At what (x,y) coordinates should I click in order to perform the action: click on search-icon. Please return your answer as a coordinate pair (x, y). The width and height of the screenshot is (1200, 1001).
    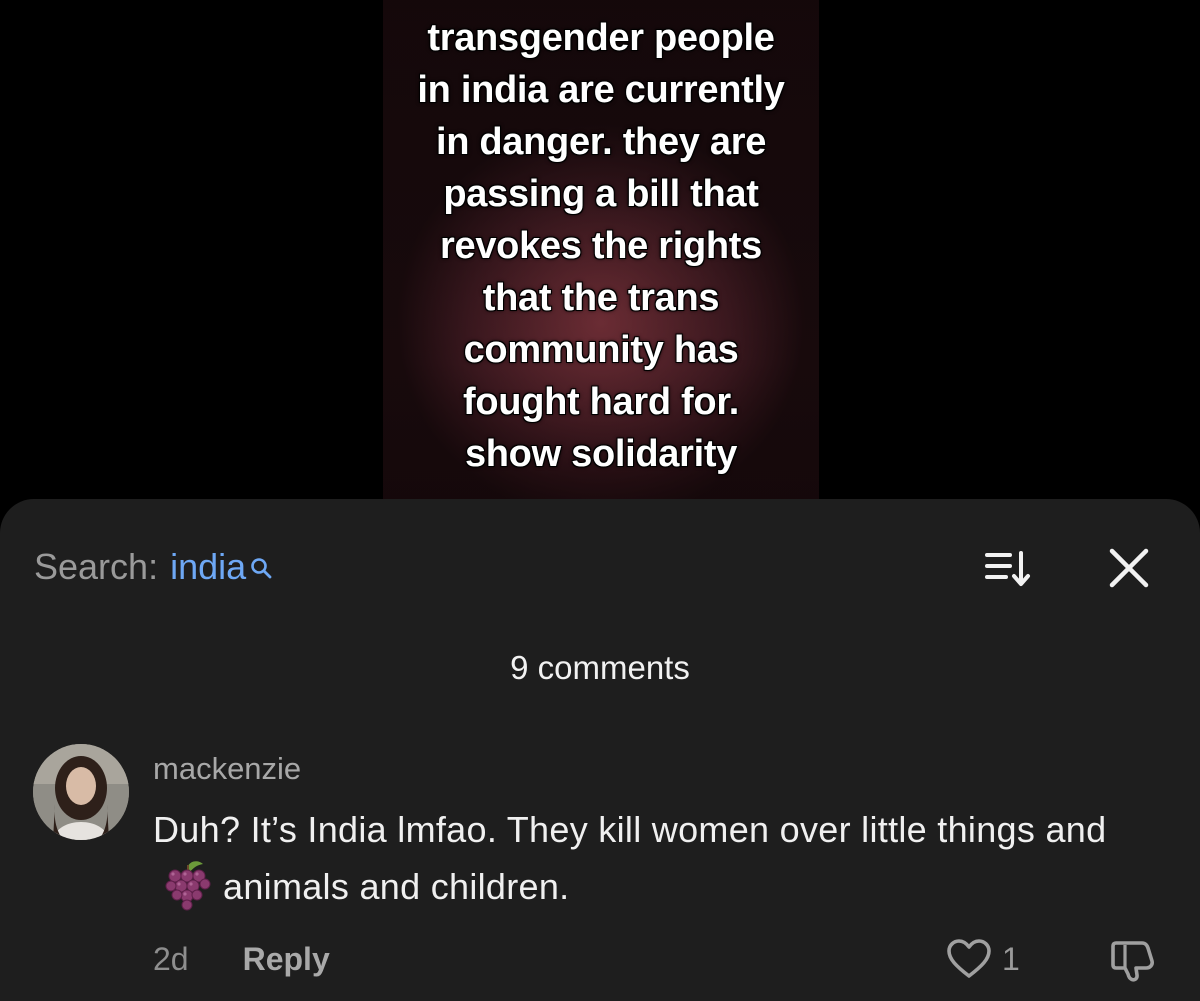
    Looking at the image, I should click on (261, 563).